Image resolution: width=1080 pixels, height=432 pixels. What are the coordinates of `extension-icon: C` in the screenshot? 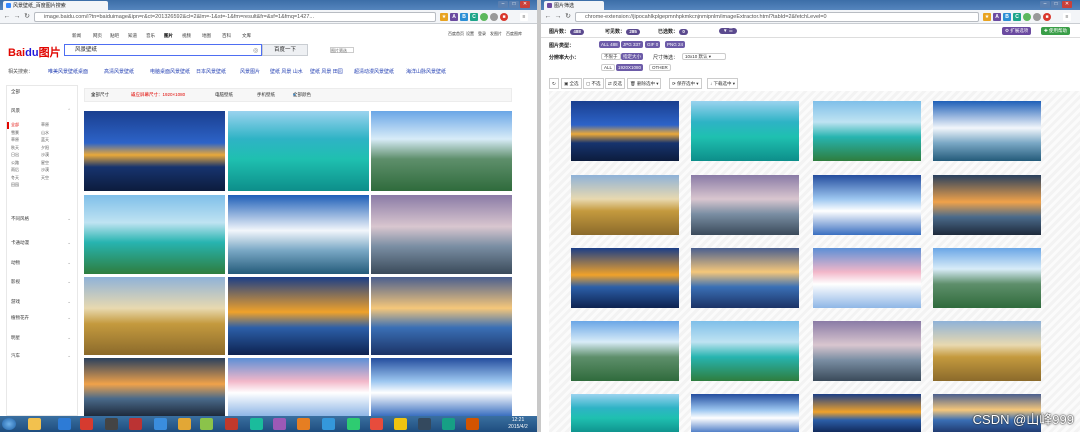 It's located at (1017, 17).